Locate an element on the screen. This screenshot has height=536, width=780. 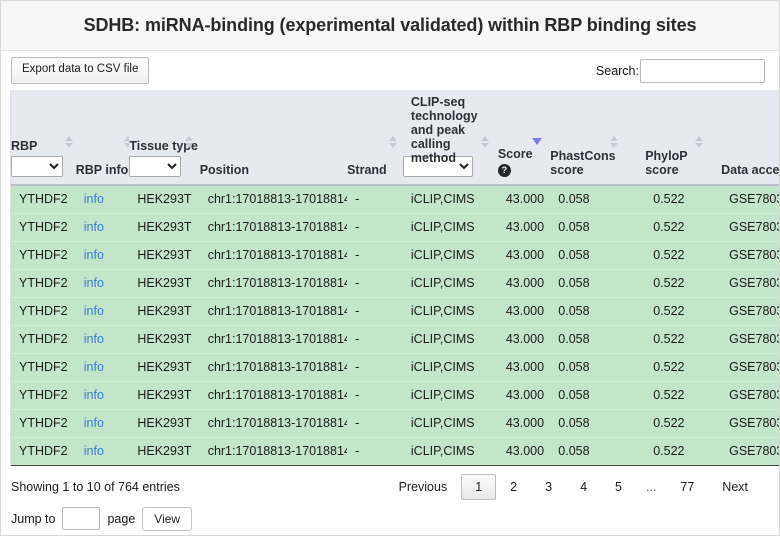
sort-arrows-tissue-type is located at coordinates (189, 143).